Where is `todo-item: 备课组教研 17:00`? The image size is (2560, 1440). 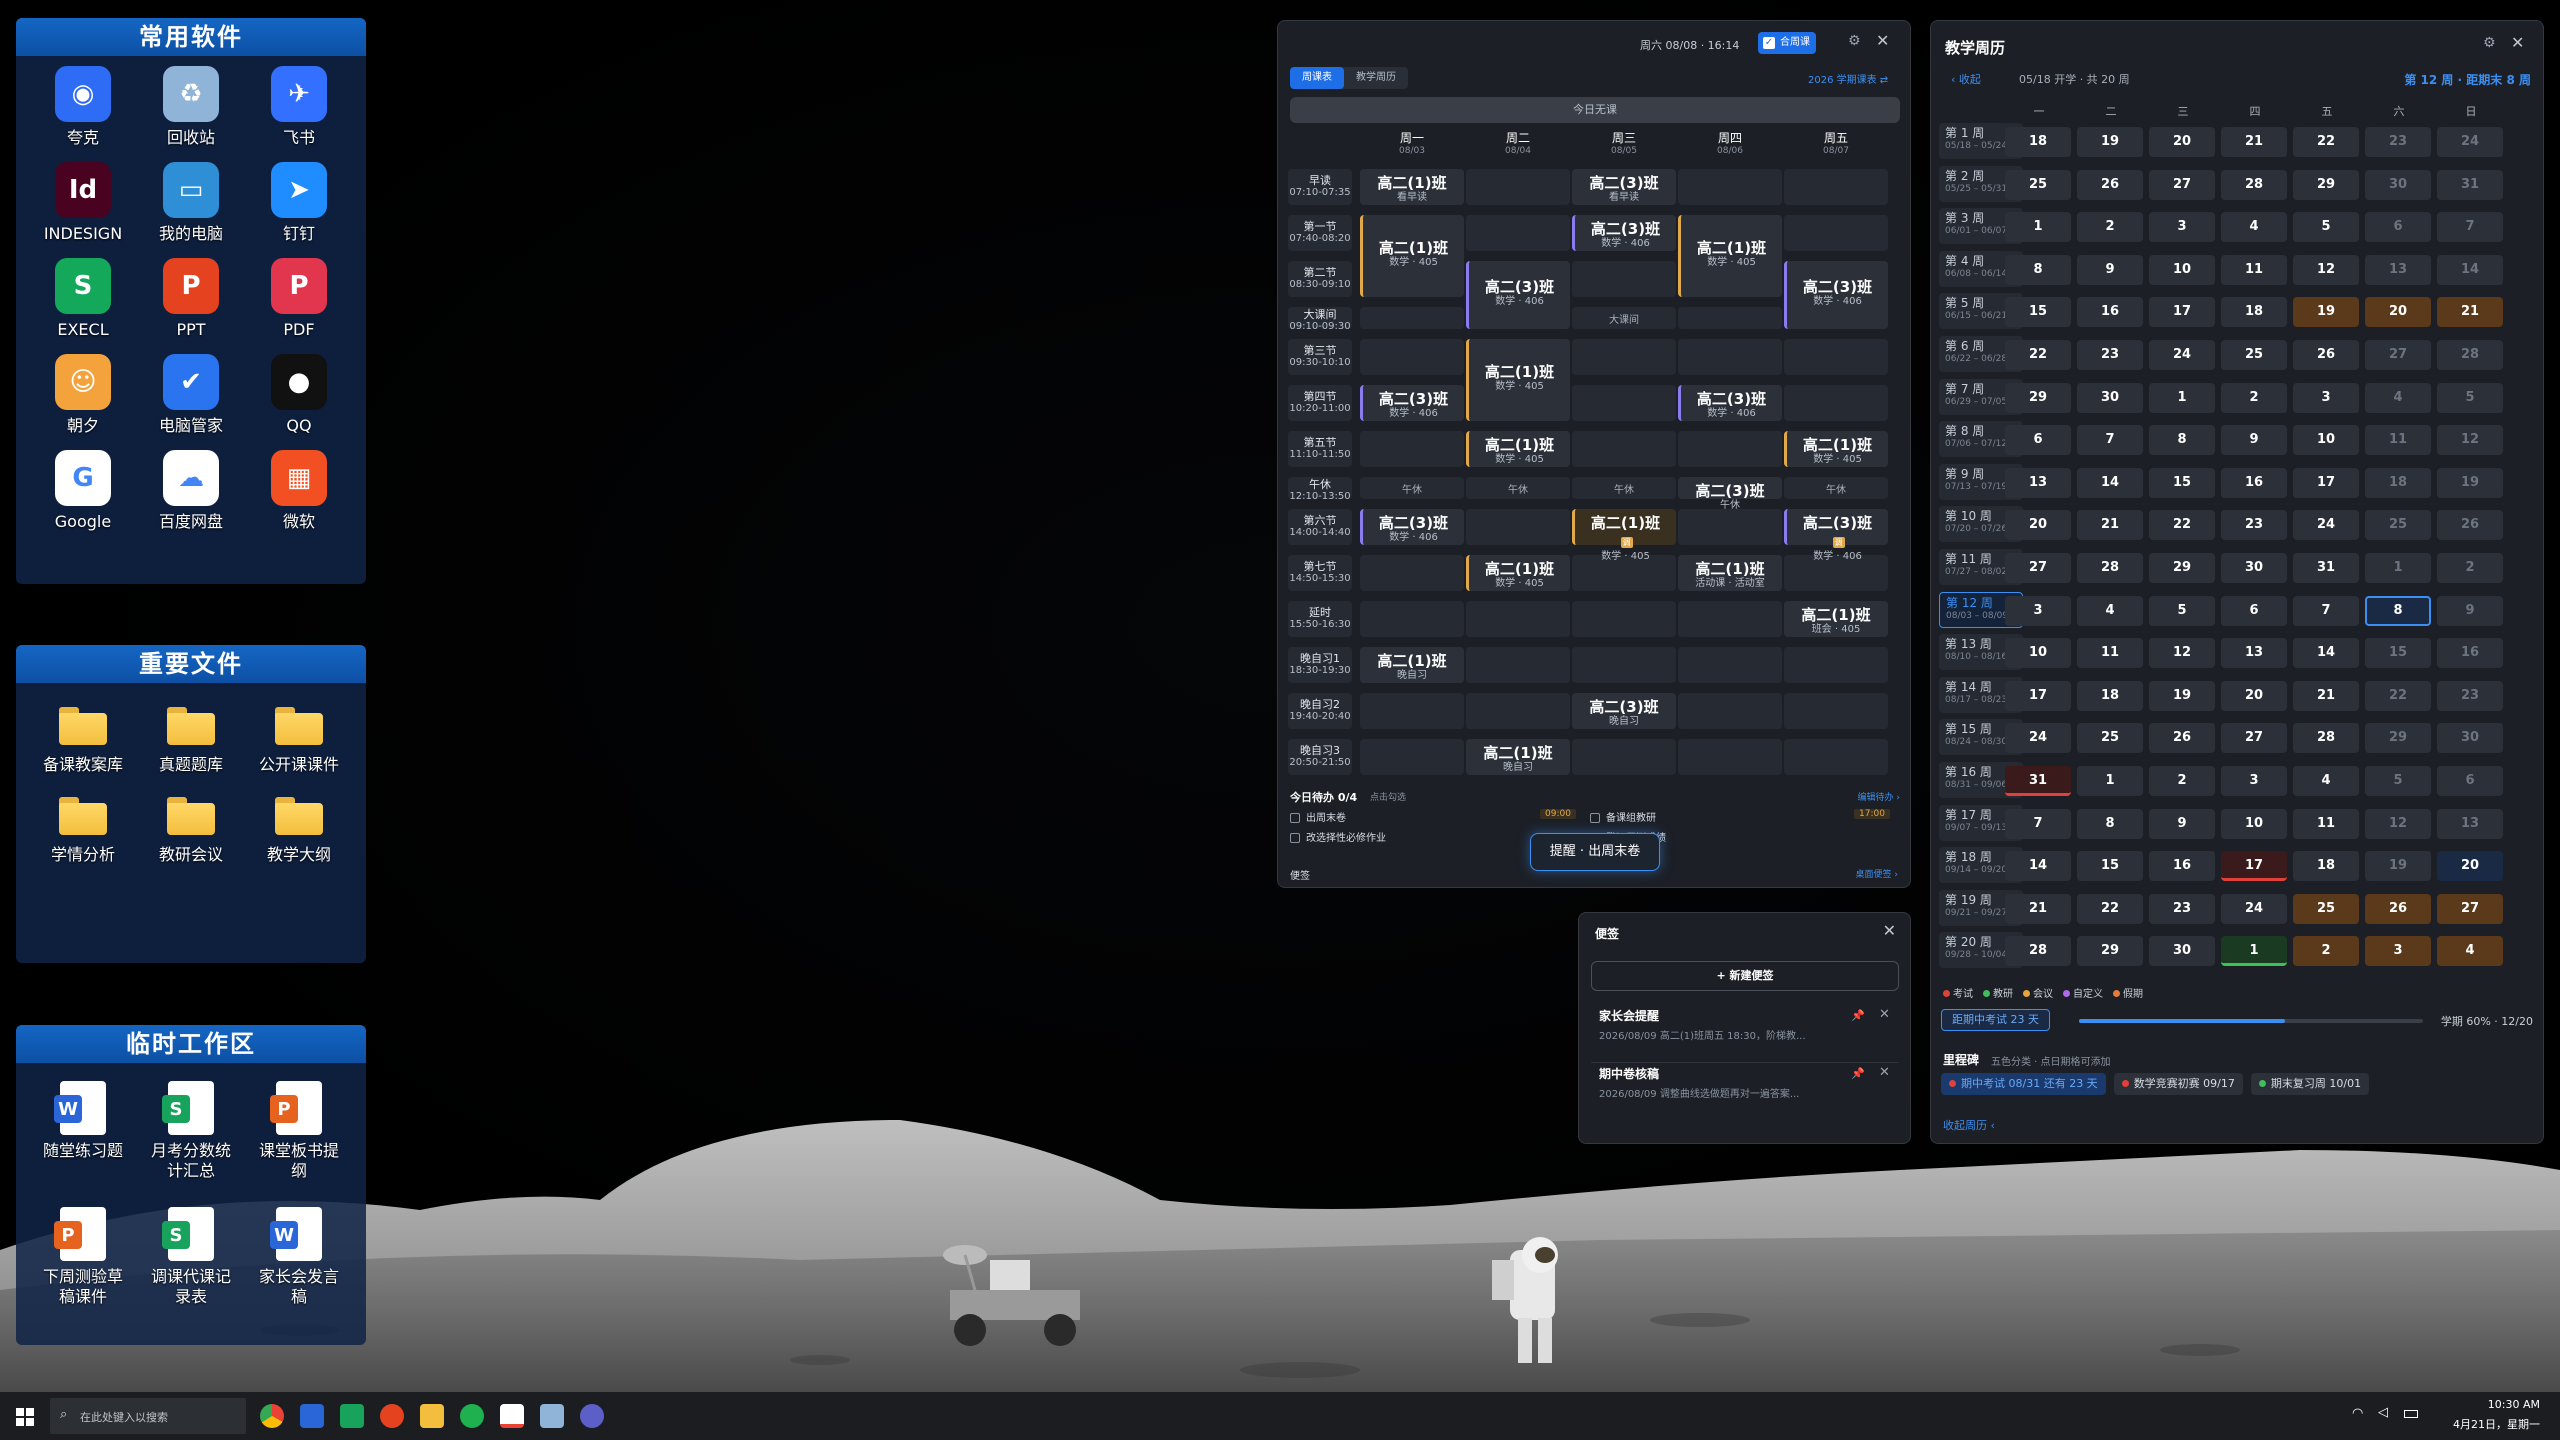 todo-item: 备课组教研 17:00 is located at coordinates (1740, 817).